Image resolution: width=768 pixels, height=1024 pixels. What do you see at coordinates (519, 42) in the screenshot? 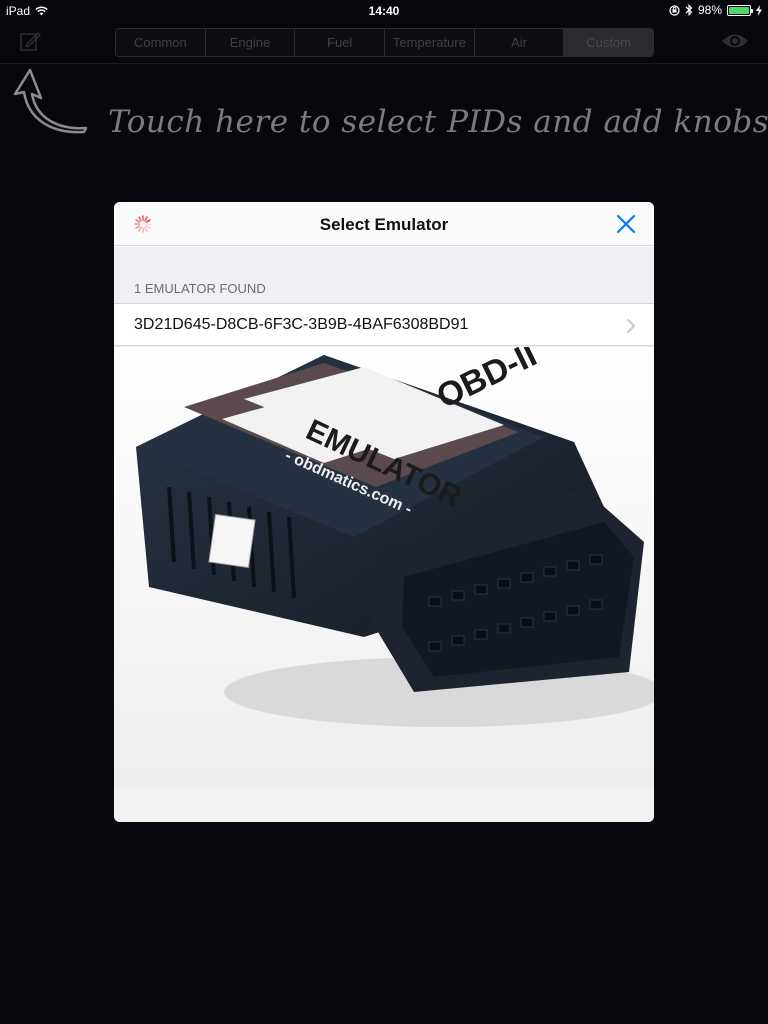
I see `tab-air: Air` at bounding box center [519, 42].